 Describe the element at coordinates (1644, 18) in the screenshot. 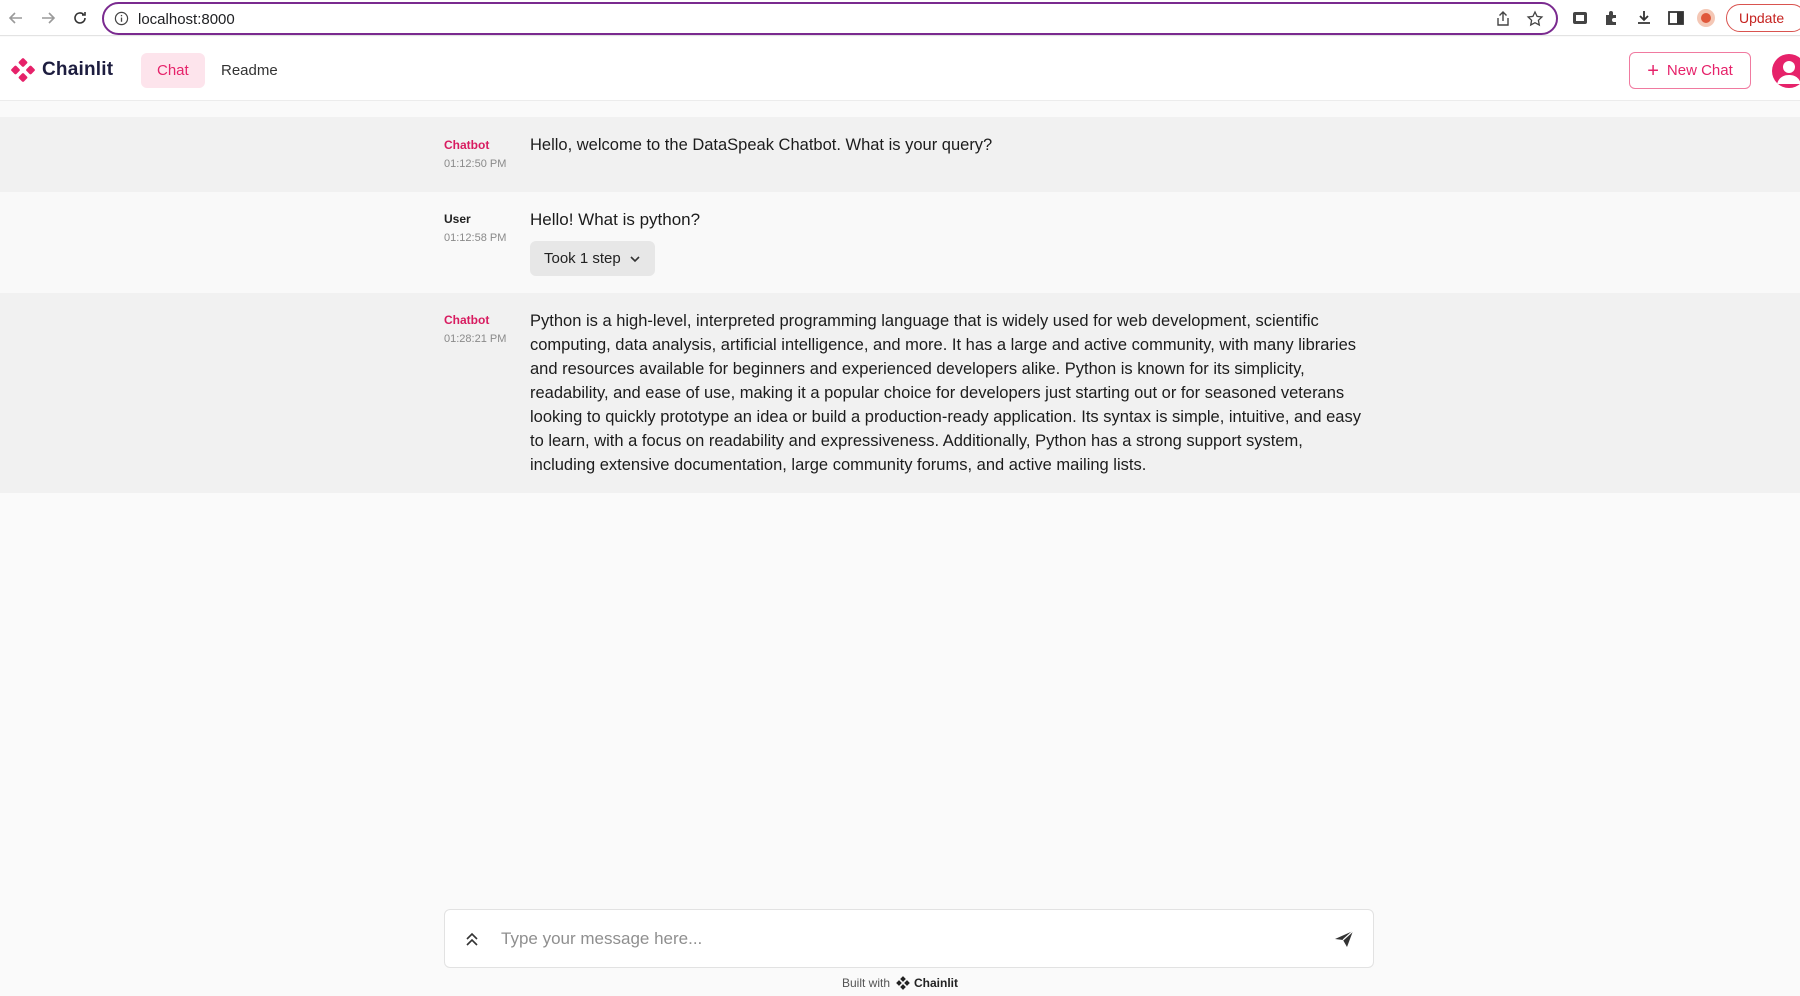

I see `download-icon` at that location.